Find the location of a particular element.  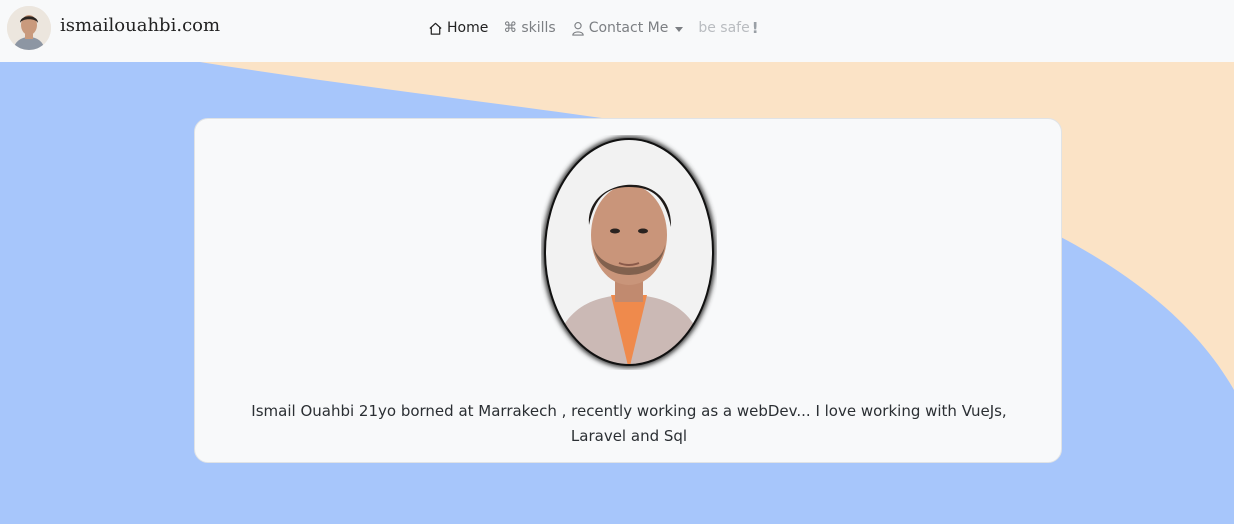

brand: ismailouahbi.com is located at coordinates (113, 28).